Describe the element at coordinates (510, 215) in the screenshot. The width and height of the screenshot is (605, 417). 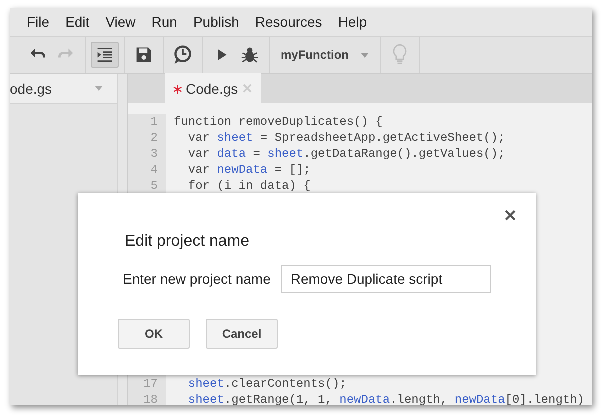
I see `close-icon` at that location.